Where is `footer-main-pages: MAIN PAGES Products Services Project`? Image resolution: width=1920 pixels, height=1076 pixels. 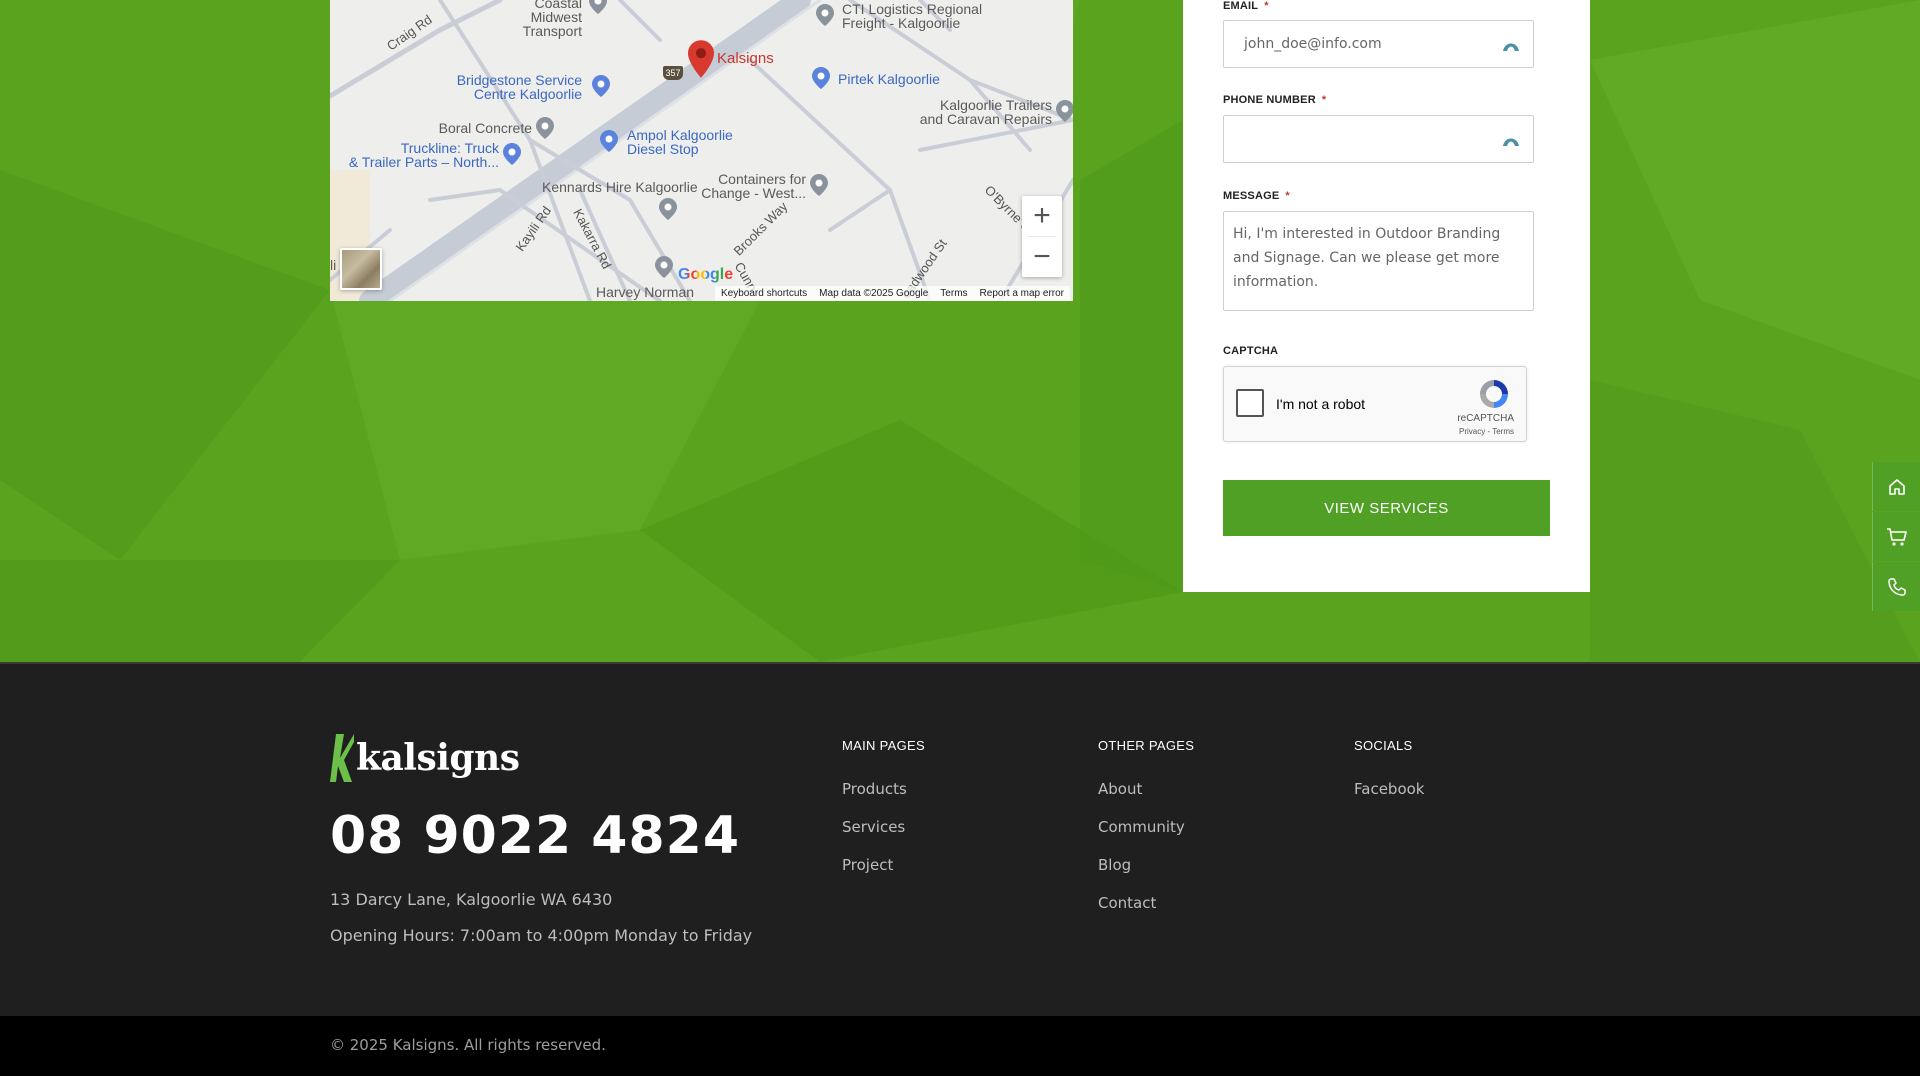 footer-main-pages: MAIN PAGES Products Services Project is located at coordinates (883, 816).